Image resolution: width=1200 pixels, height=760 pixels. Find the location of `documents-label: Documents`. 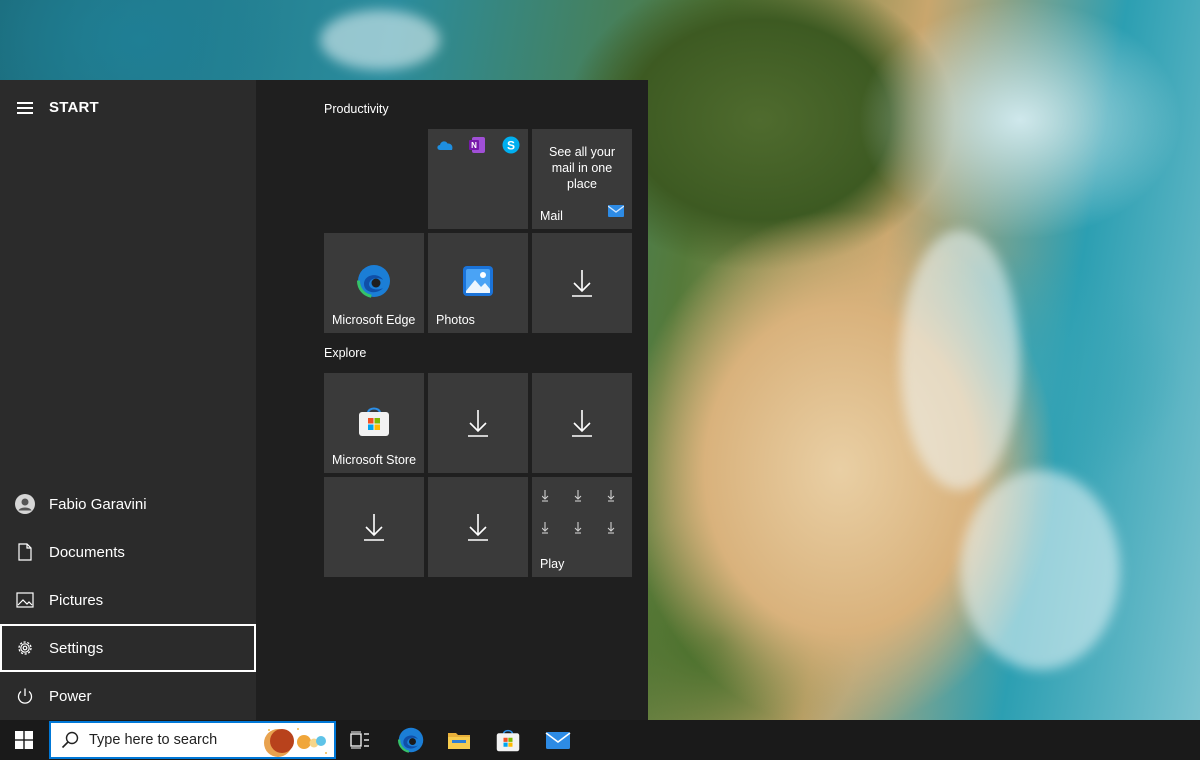

documents-label: Documents is located at coordinates (87, 552).